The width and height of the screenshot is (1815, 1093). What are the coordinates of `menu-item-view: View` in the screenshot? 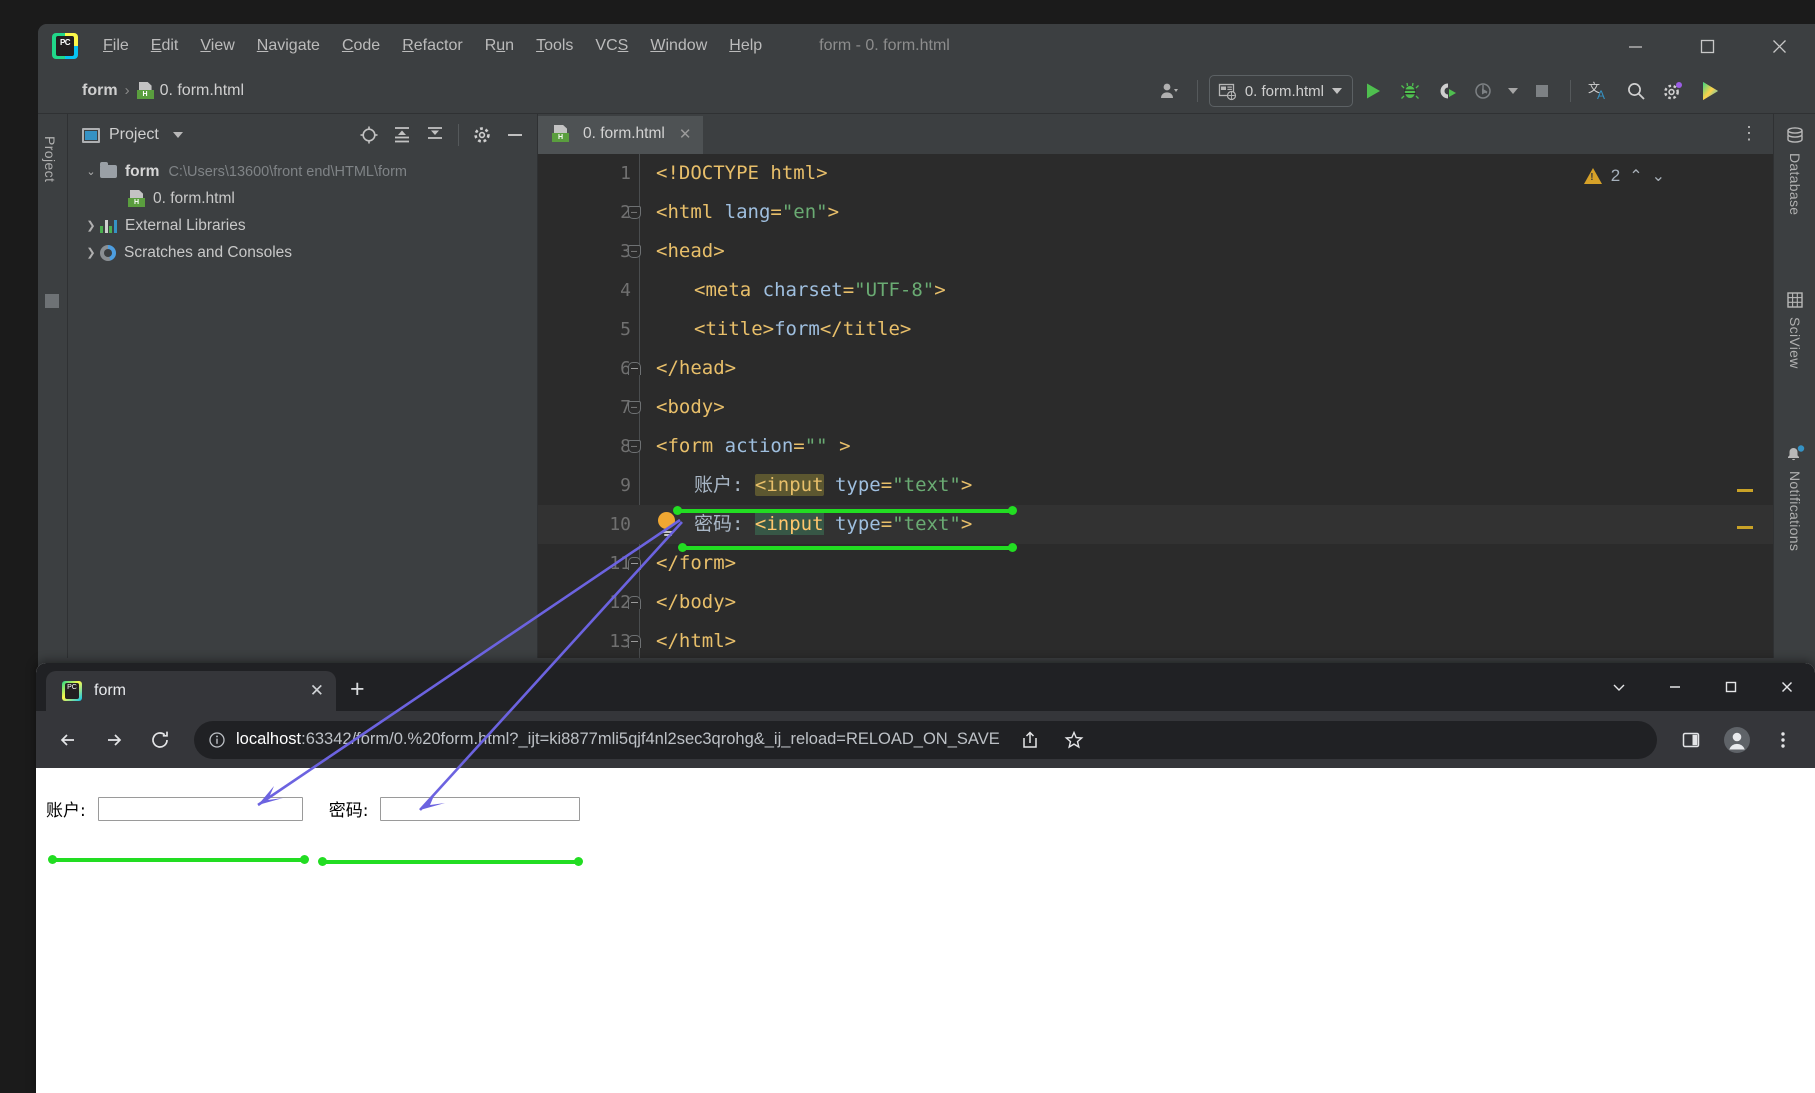 It's located at (217, 46).